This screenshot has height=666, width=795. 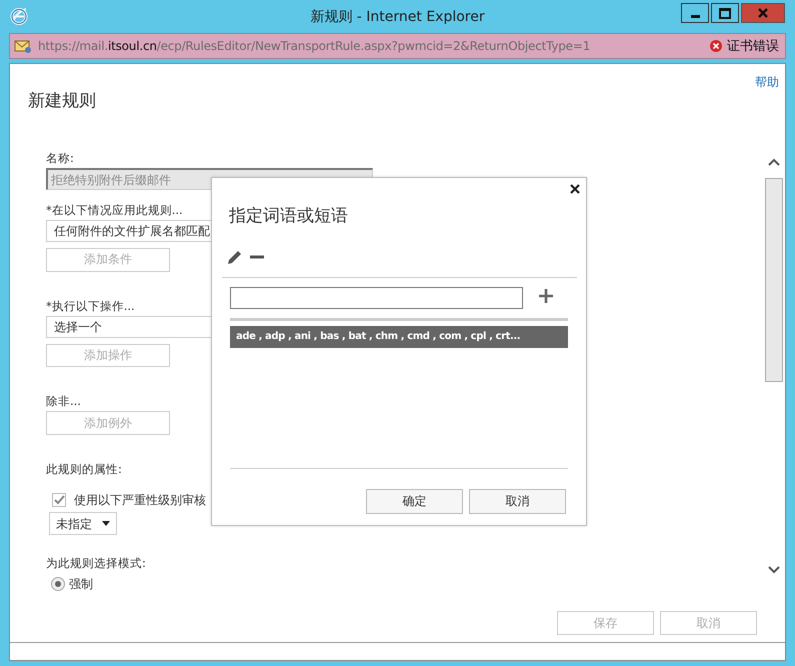 What do you see at coordinates (84, 469) in the screenshot?
I see `field-label: 此规则的属性:` at bounding box center [84, 469].